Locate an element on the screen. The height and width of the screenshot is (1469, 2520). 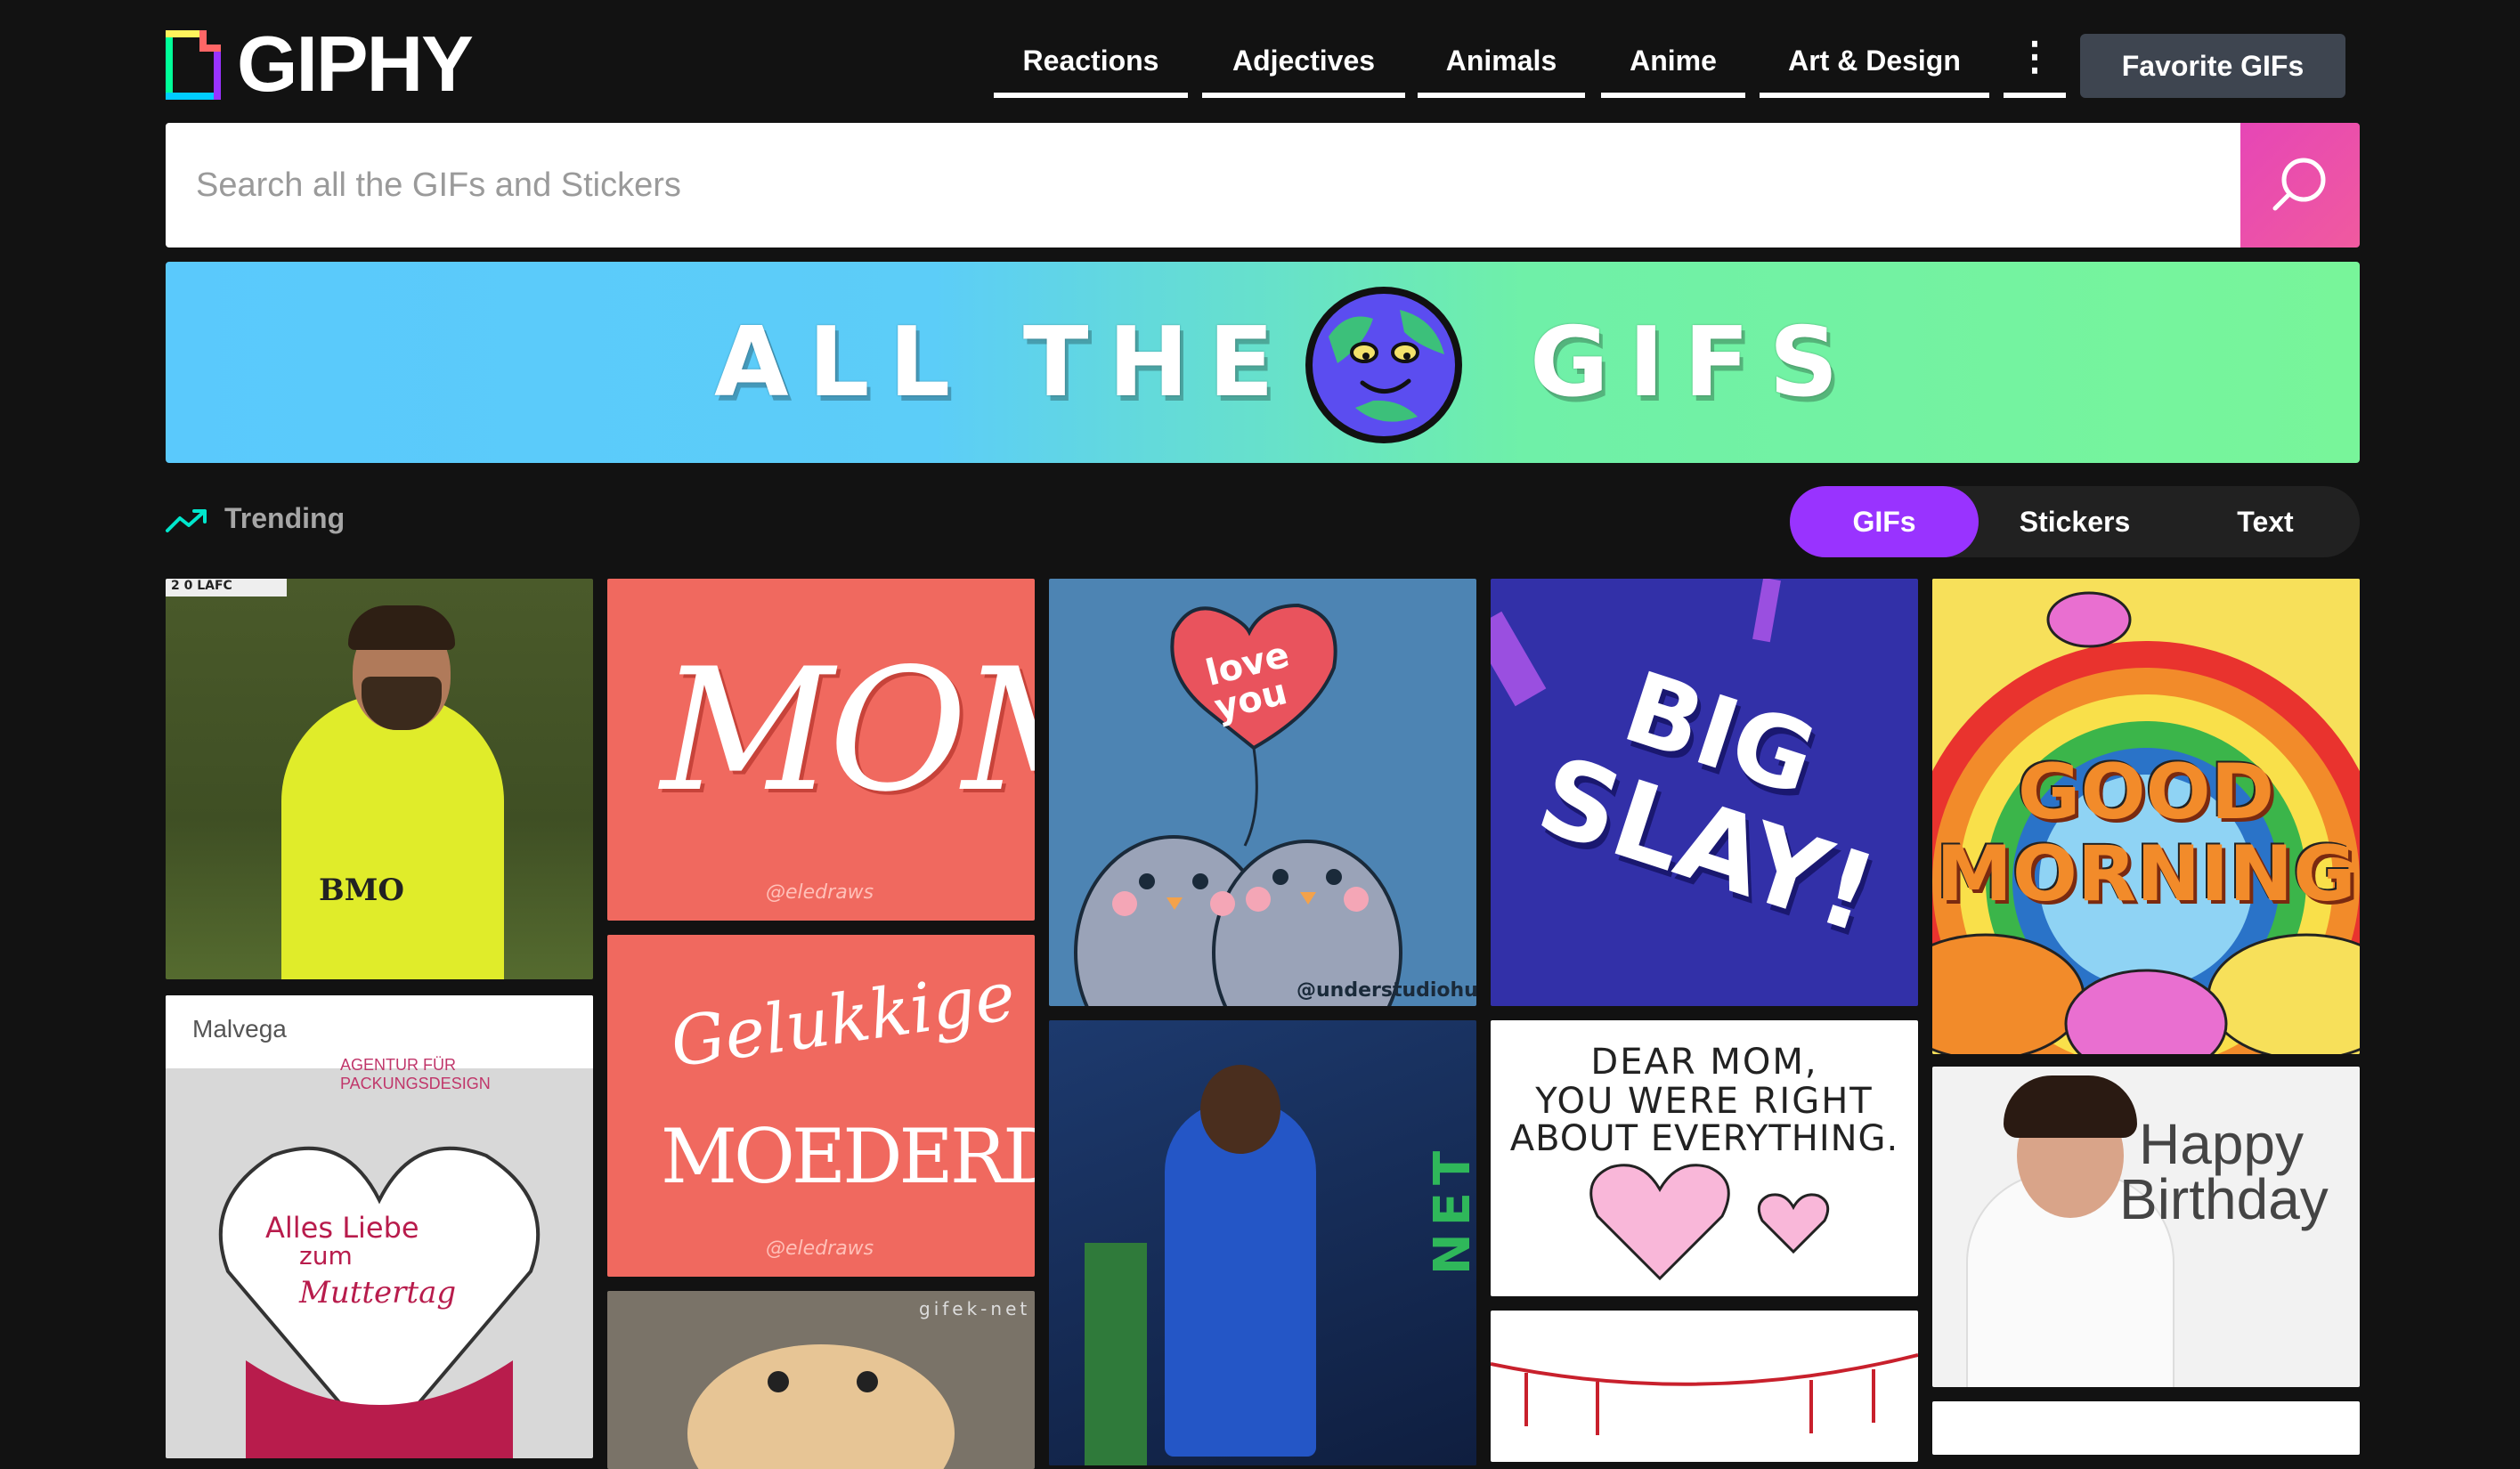
moederdag-line1: Gelukkige is located at coordinates (842, 1019).